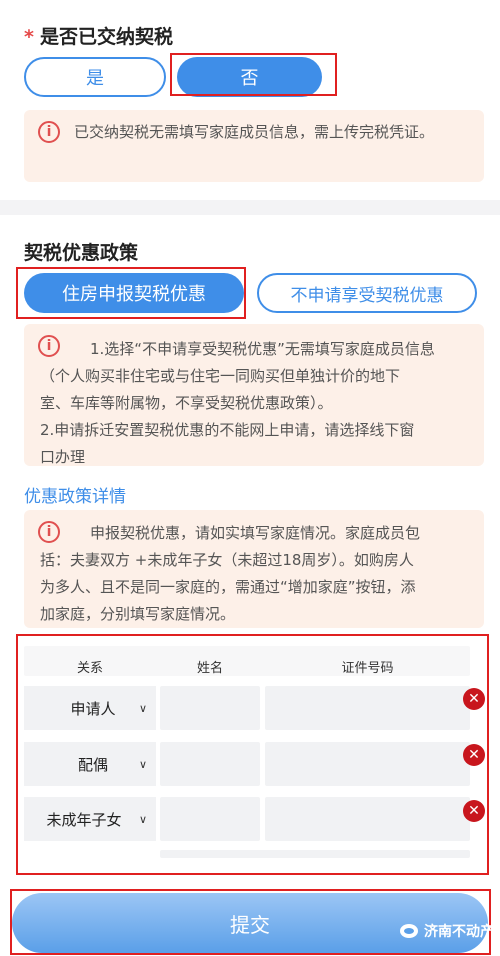  I want to click on question-label: 是否已交纳契税, so click(106, 37).